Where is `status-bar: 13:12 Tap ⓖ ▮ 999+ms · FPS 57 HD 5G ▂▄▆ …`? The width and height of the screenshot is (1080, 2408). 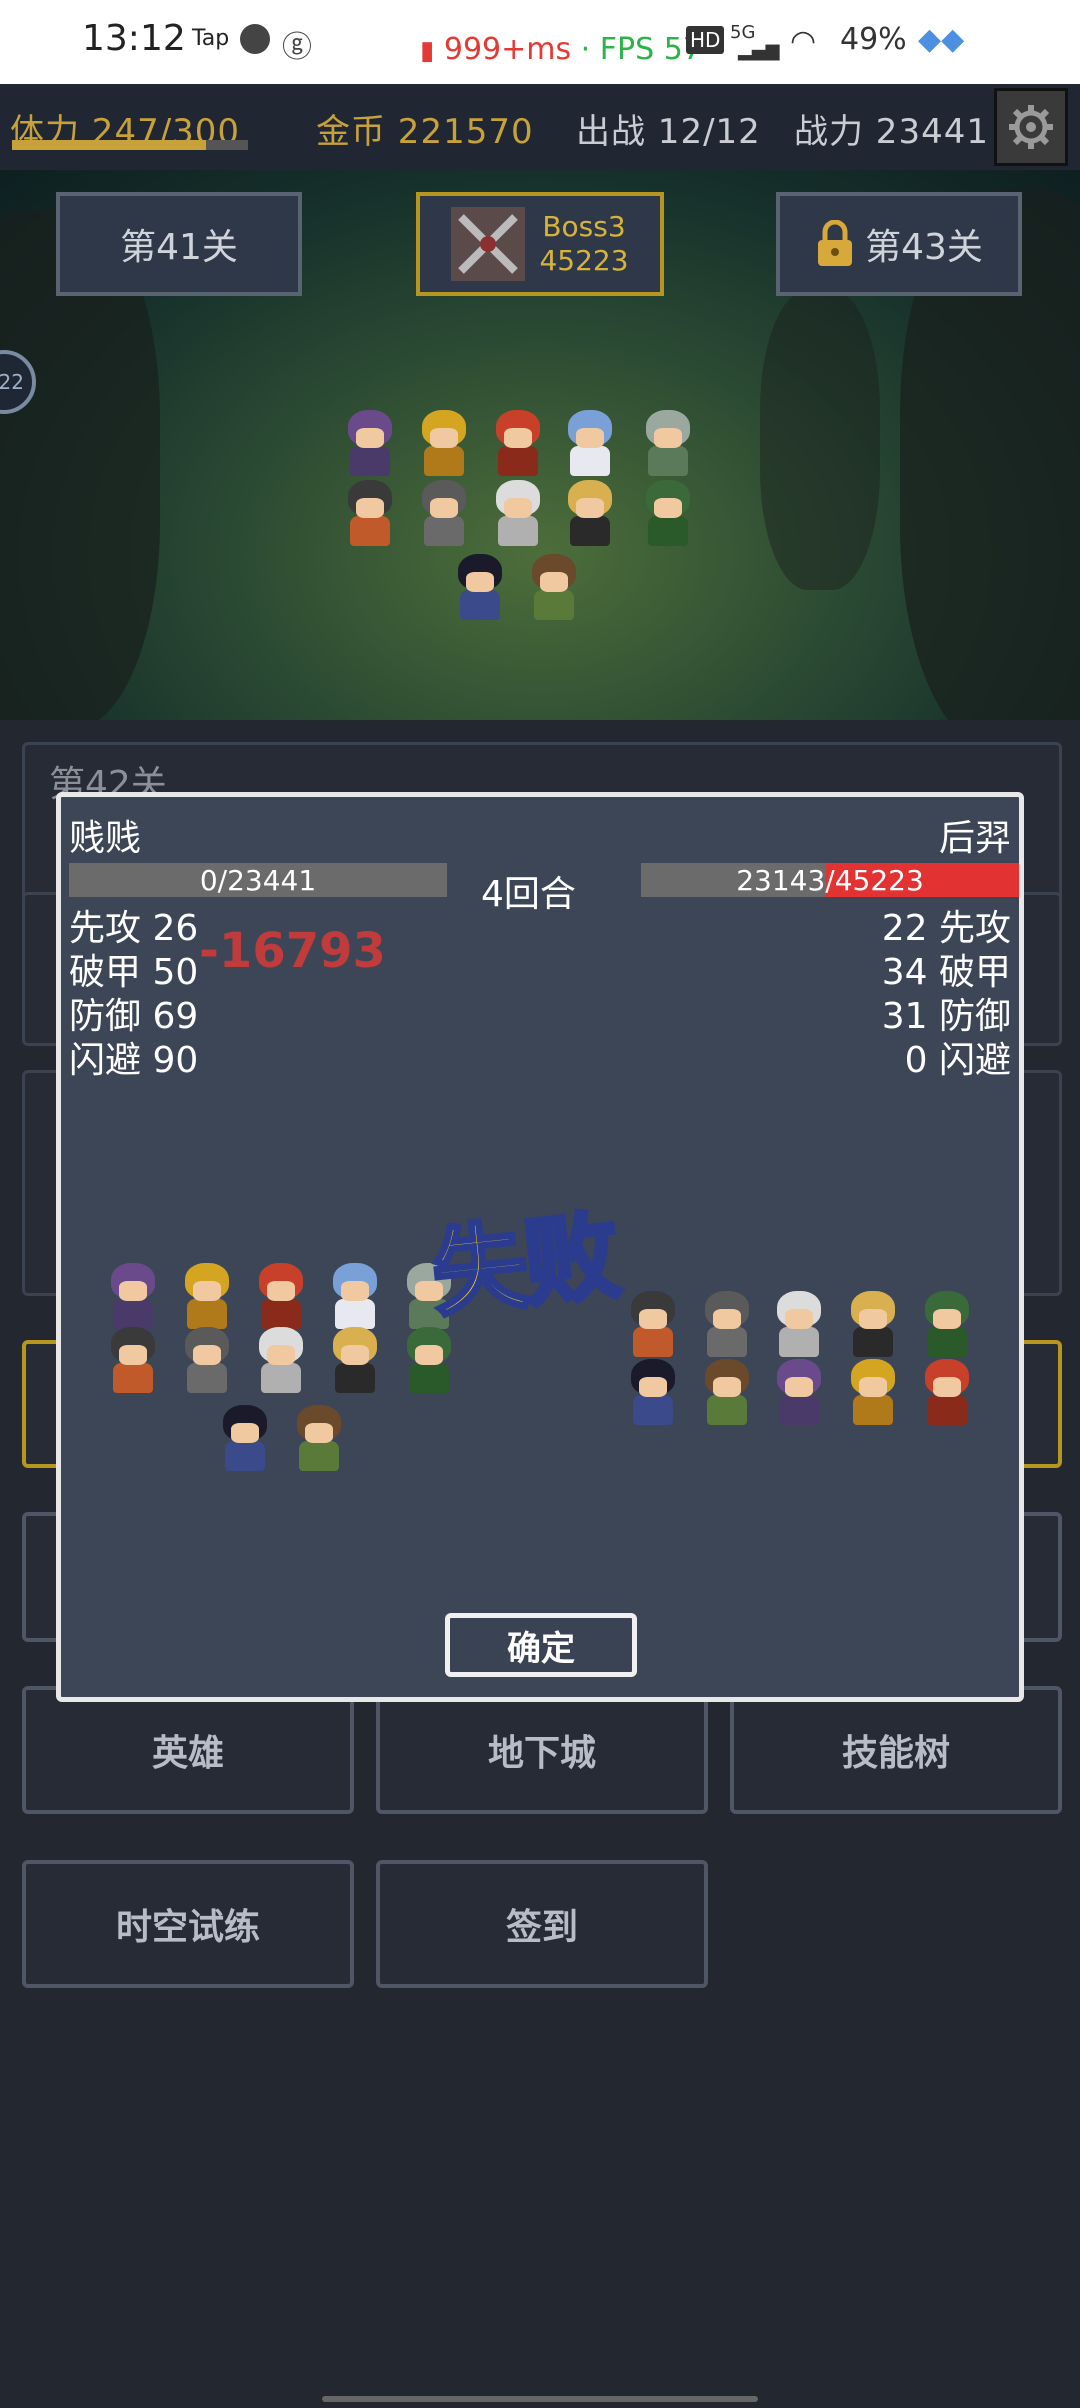 status-bar: 13:12 Tap ⓖ ▮ 999+ms · FPS 57 HD 5G ▂▄▆ … is located at coordinates (540, 42).